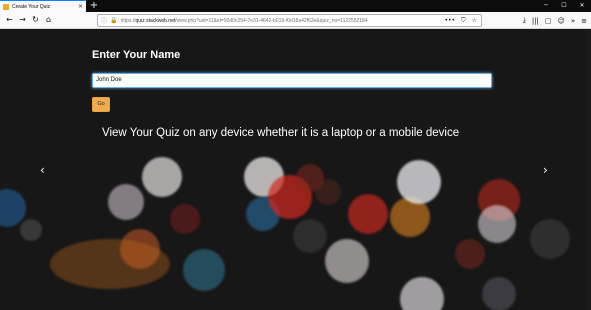 The width and height of the screenshot is (591, 310). Describe the element at coordinates (449, 21) in the screenshot. I see `page-actions-icon: •••` at that location.